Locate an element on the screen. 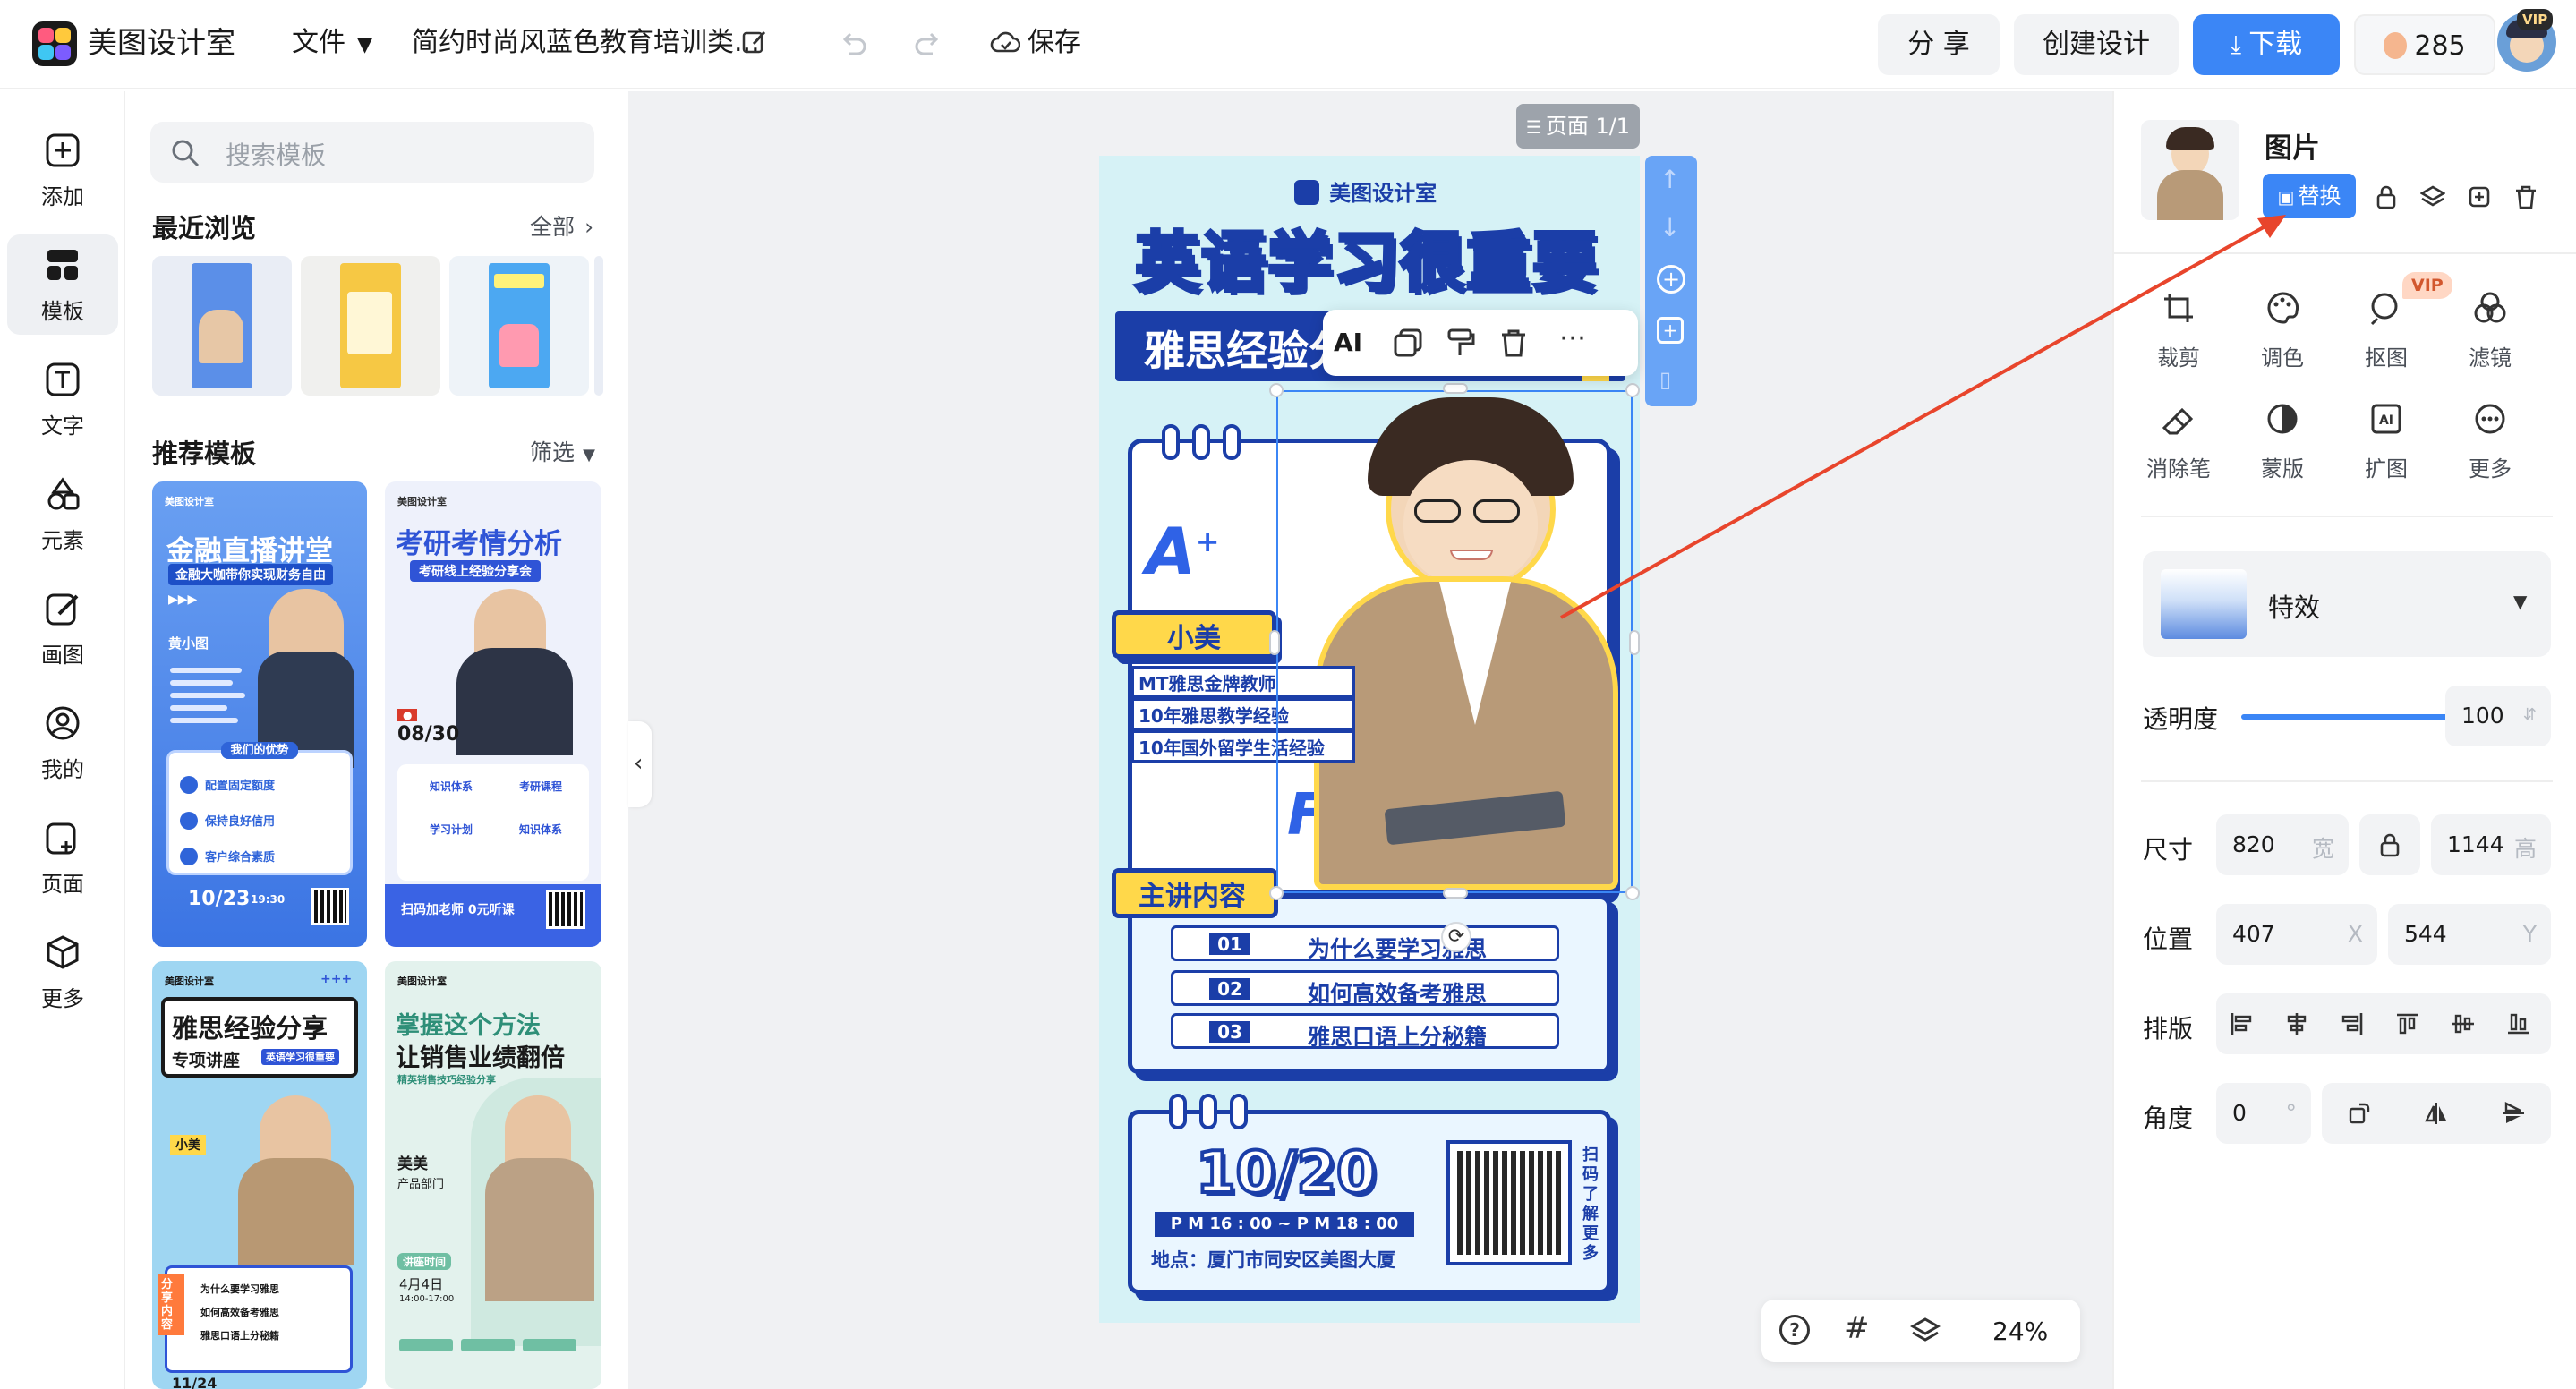 This screenshot has width=2576, height=1389. rail-label: 我的 is located at coordinates (62, 769).